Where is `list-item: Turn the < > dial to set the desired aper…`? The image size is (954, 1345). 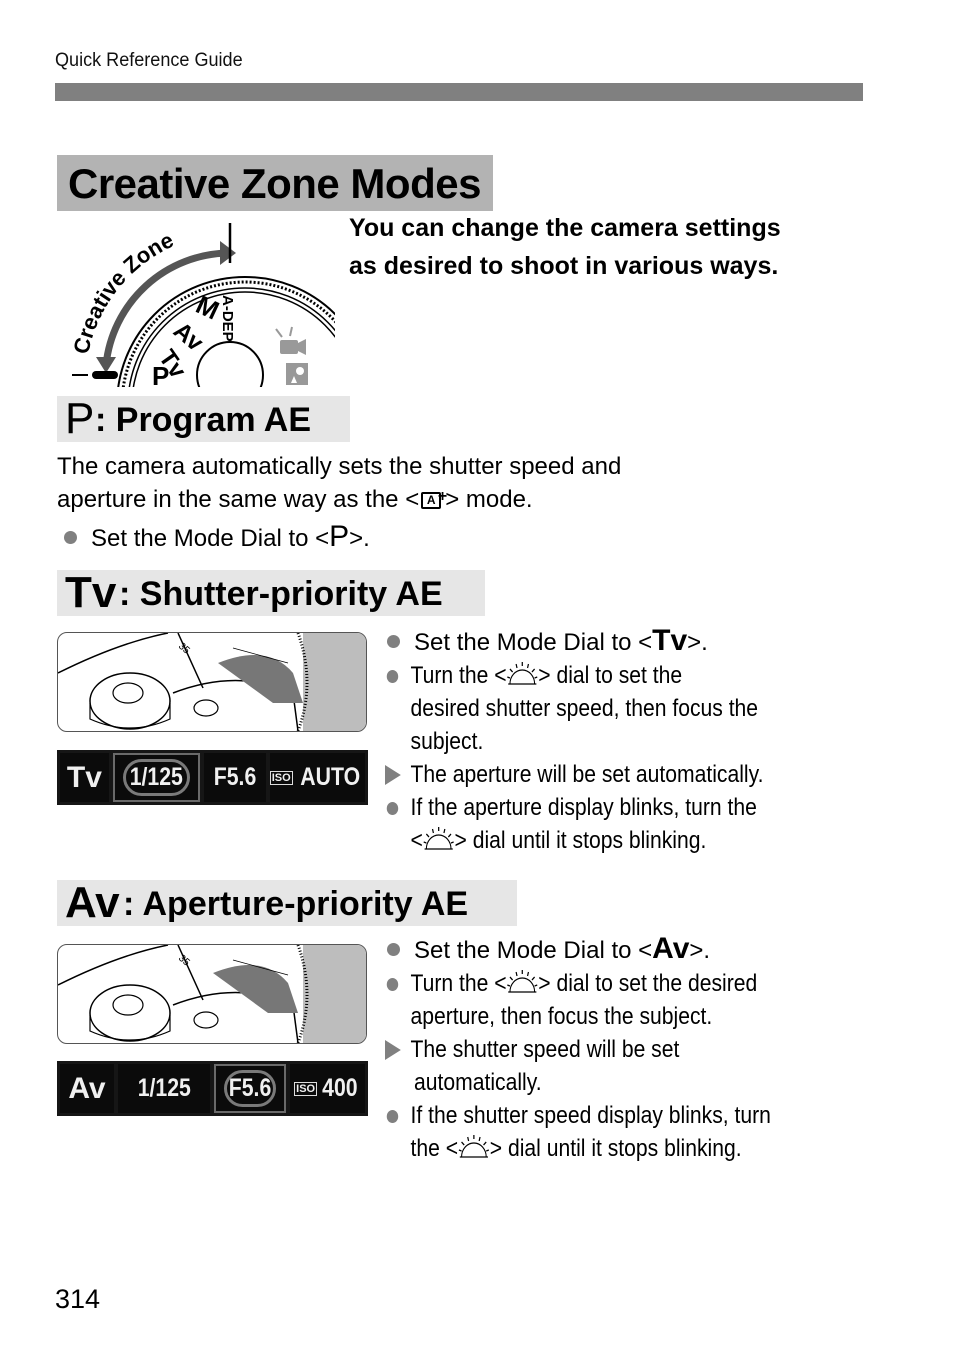
list-item: Turn the < > dial to set the desired aper… is located at coordinates (571, 1000).